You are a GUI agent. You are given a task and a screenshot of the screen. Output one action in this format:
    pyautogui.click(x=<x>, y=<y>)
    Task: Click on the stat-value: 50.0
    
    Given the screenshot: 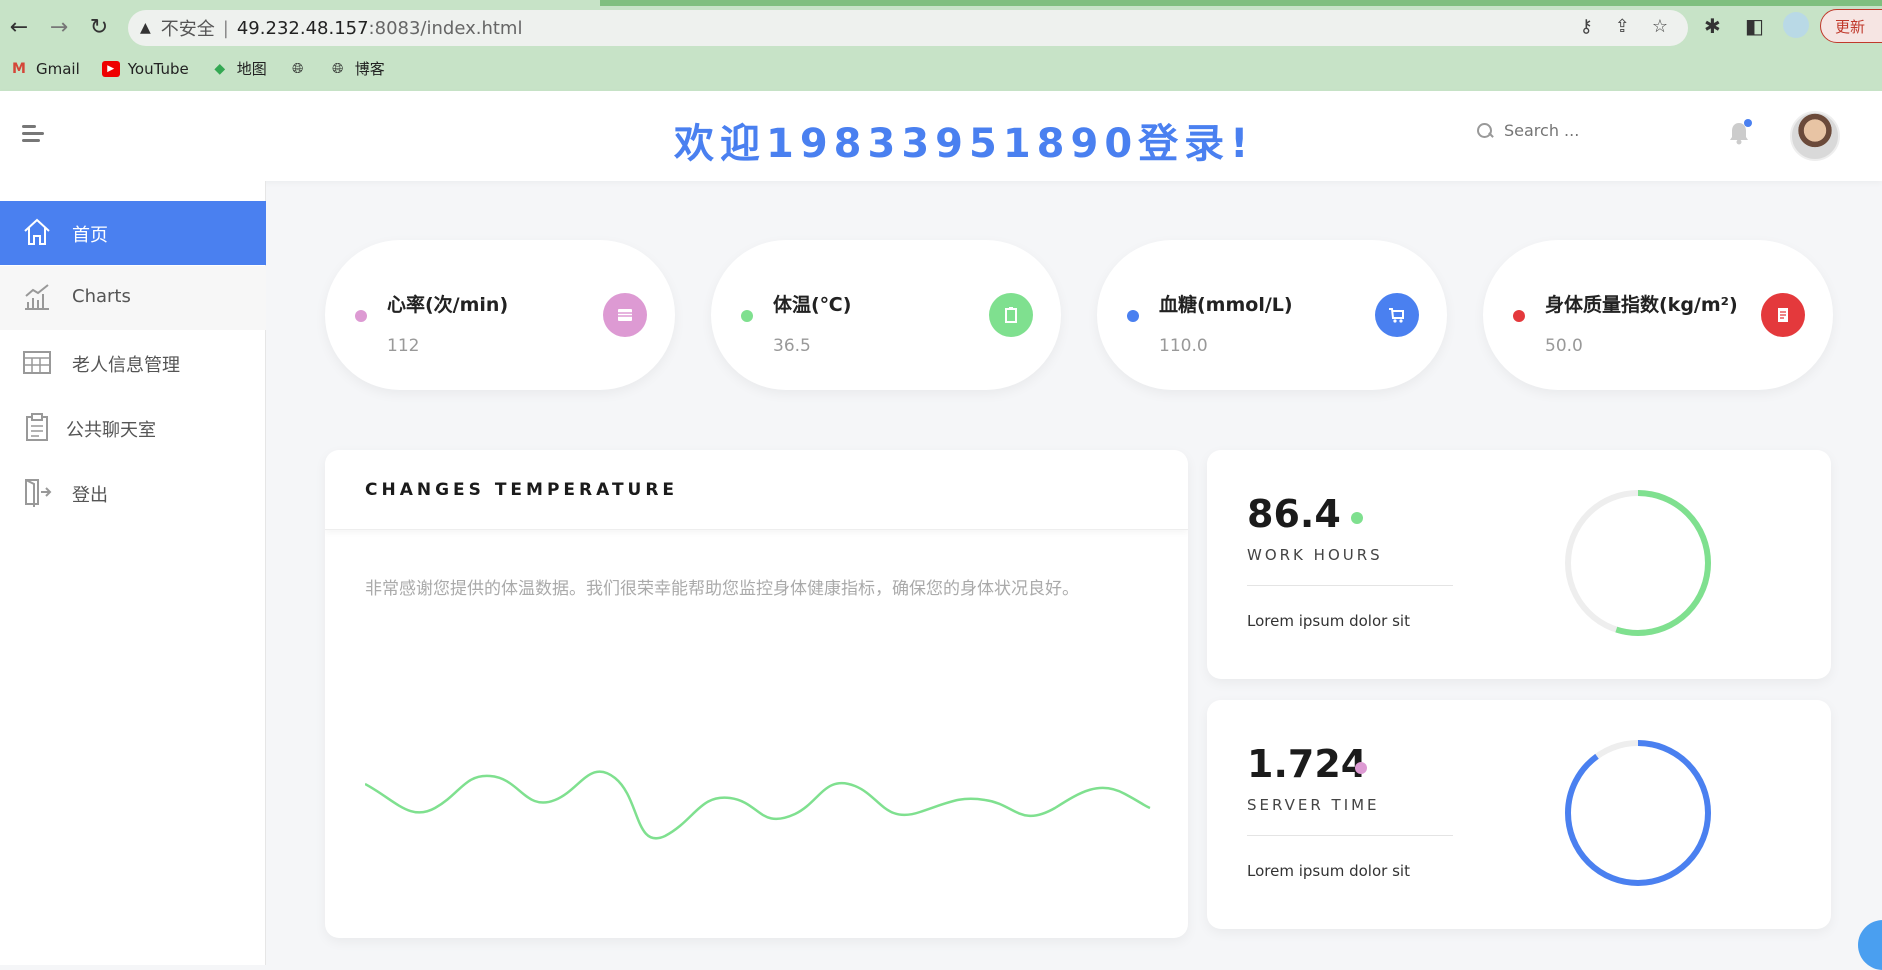 What is the action you would take?
    pyautogui.click(x=1564, y=346)
    